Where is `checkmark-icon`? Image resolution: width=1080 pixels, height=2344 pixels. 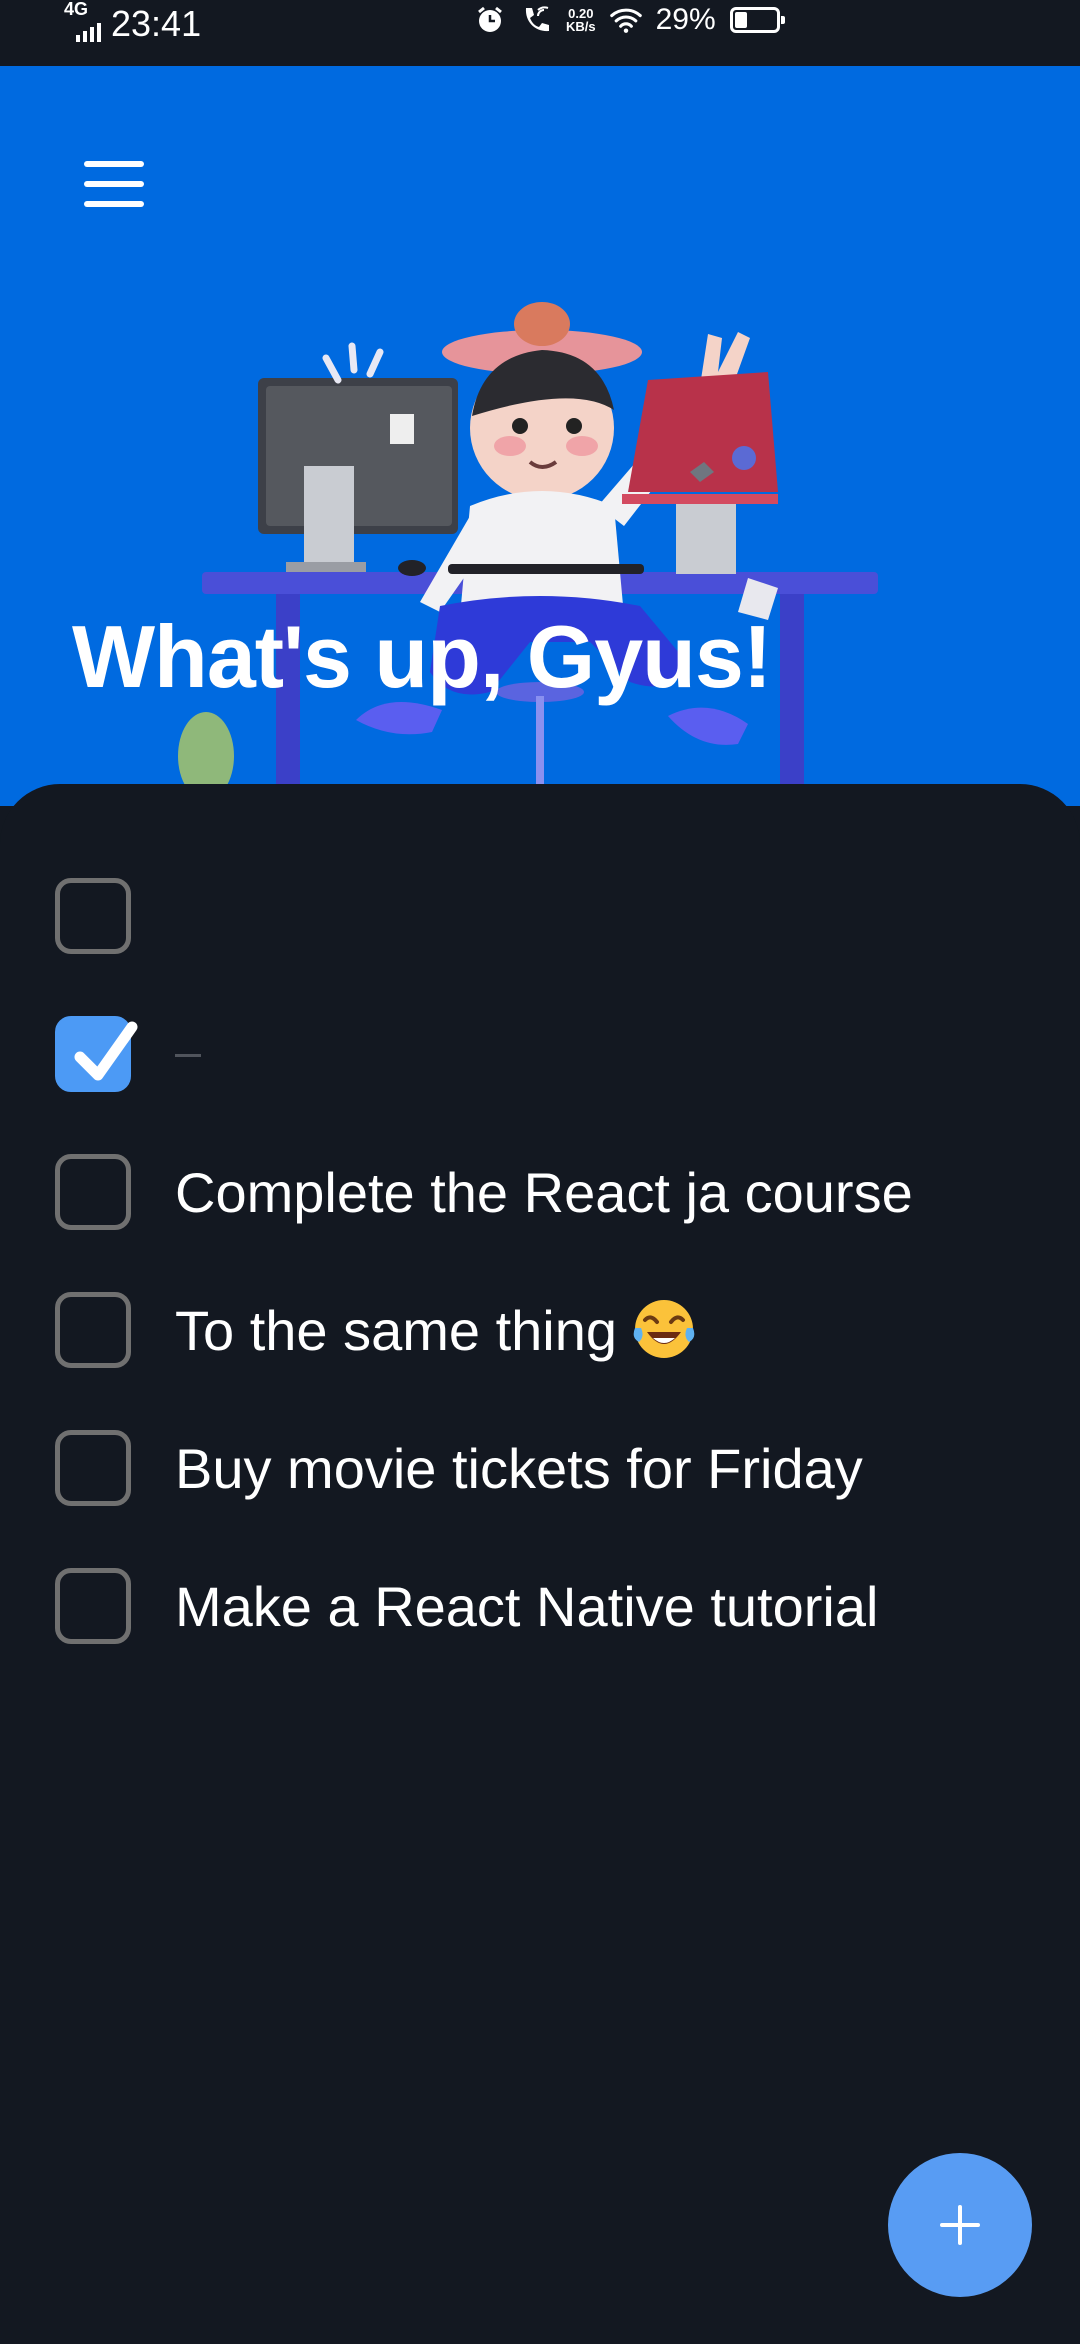
checkmark-icon is located at coordinates (106, 1051).